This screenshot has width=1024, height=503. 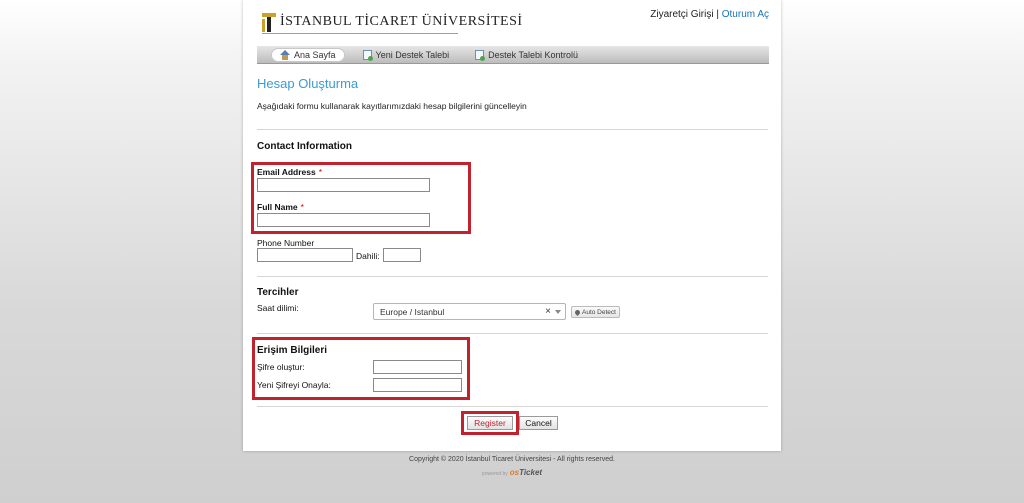 What do you see at coordinates (533, 54) in the screenshot?
I see `nav-item-label: Destek Talebi Kontrolü` at bounding box center [533, 54].